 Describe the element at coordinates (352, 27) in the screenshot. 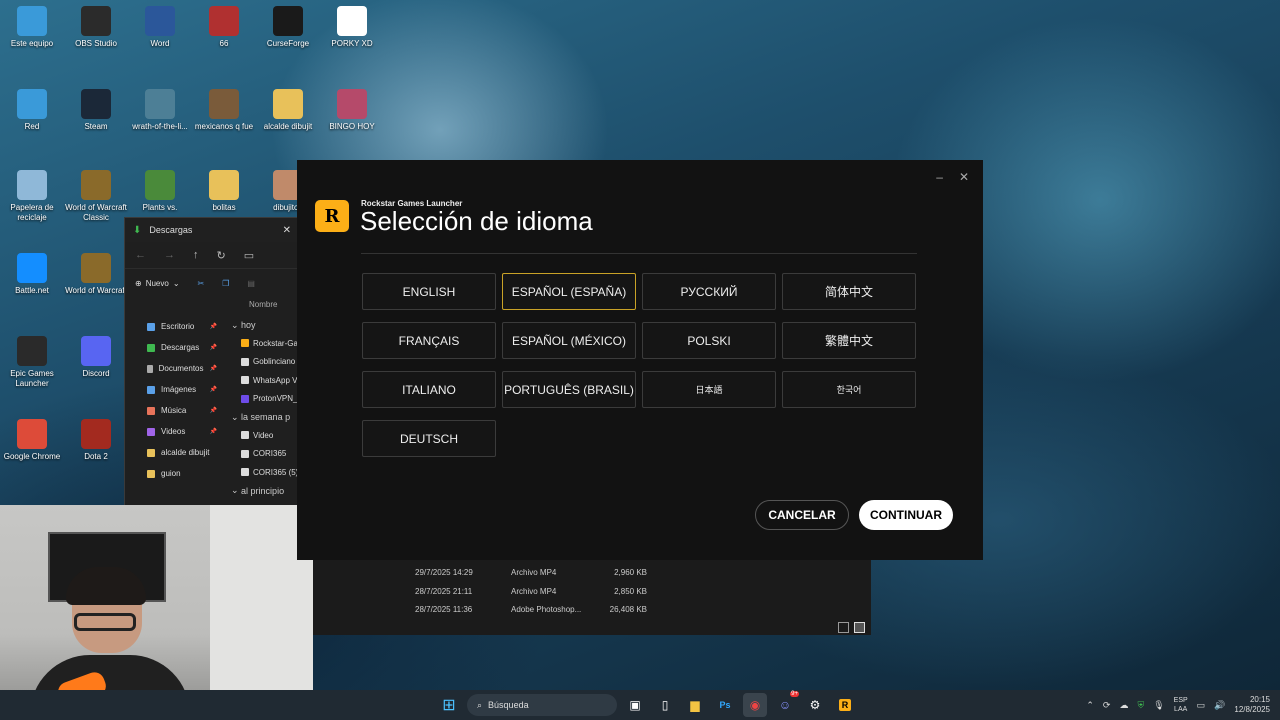

I see `desktop-icon-porky-xd: PORKY XD` at that location.